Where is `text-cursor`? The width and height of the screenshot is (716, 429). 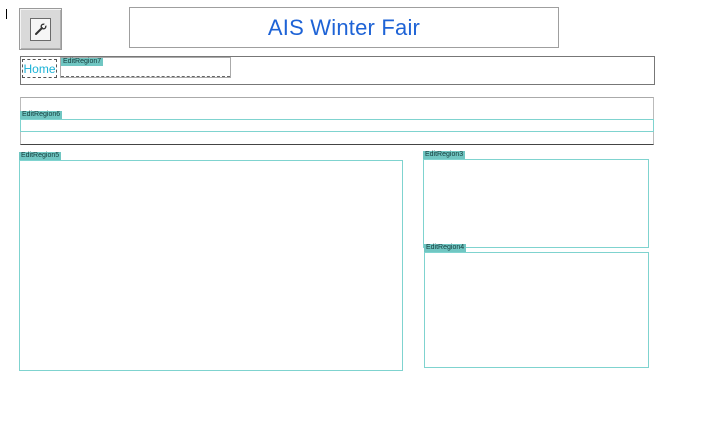 text-cursor is located at coordinates (6, 14).